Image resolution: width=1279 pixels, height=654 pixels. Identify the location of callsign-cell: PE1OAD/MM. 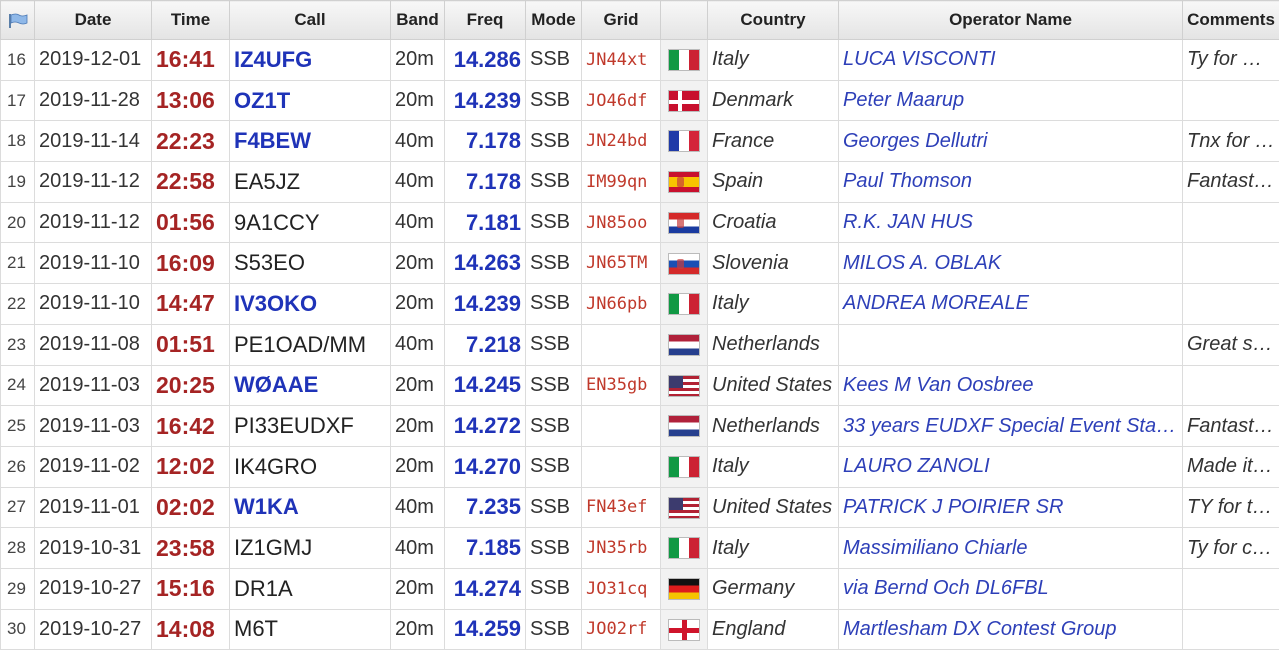
(310, 344).